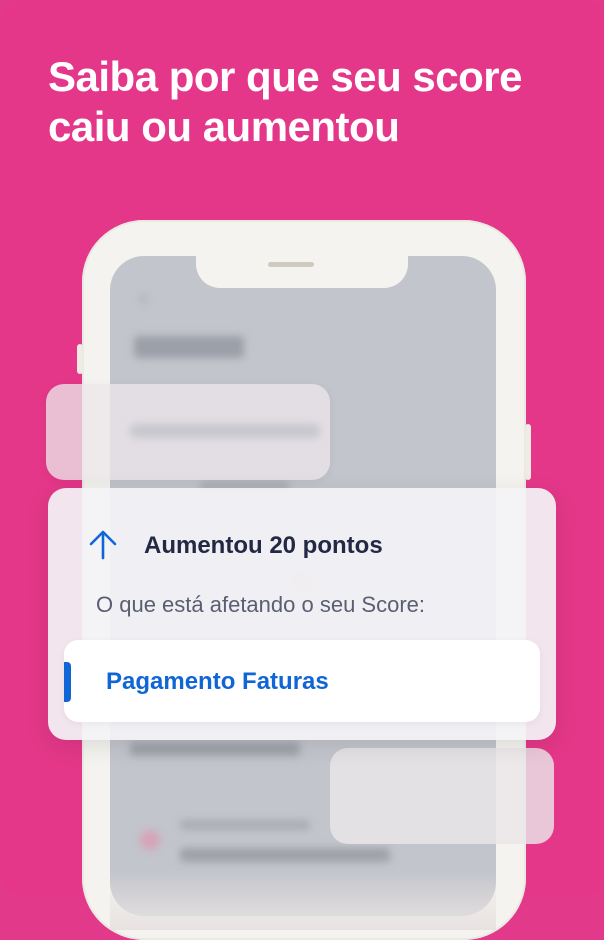 The width and height of the screenshot is (604, 940). Describe the element at coordinates (291, 264) in the screenshot. I see `phone-speaker` at that location.